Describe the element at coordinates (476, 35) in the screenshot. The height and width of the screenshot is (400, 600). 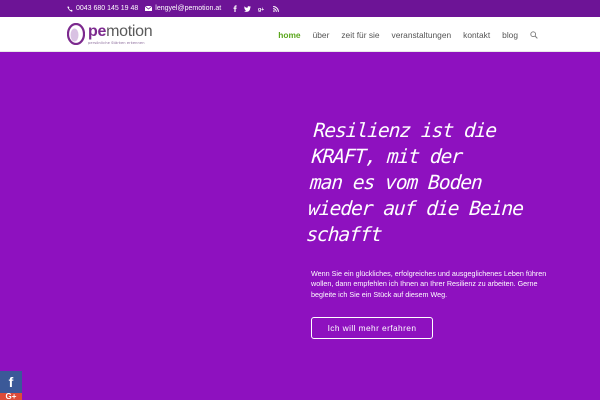
I see `nav-item-kontakt: kontakt` at that location.